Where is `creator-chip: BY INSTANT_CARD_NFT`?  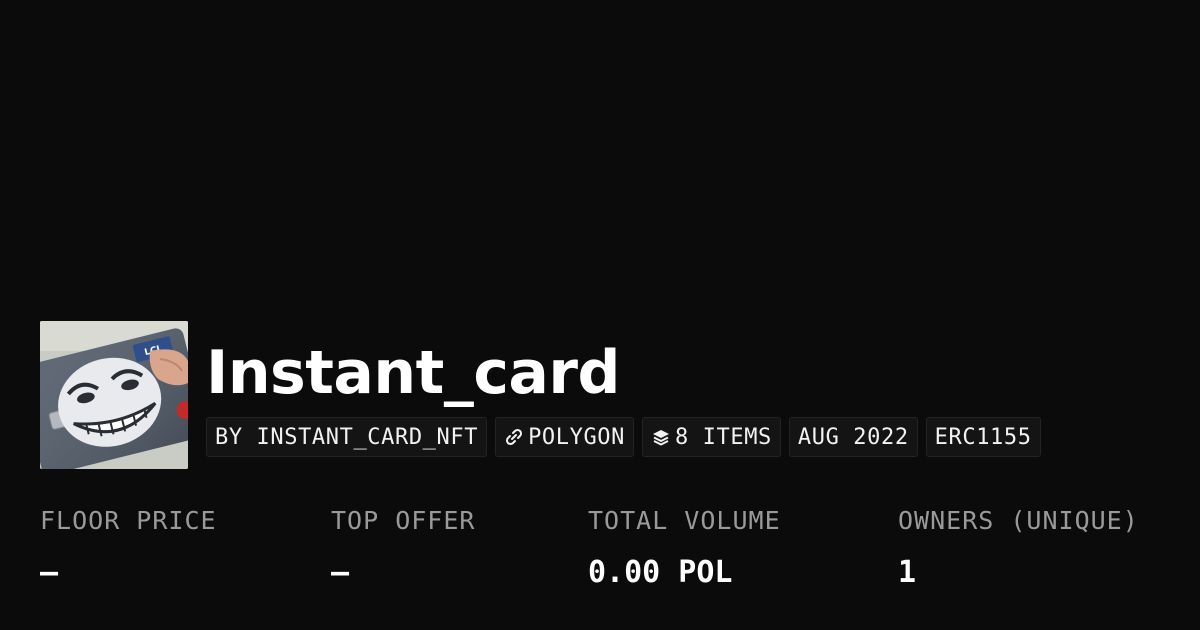 creator-chip: BY INSTANT_CARD_NFT is located at coordinates (347, 437).